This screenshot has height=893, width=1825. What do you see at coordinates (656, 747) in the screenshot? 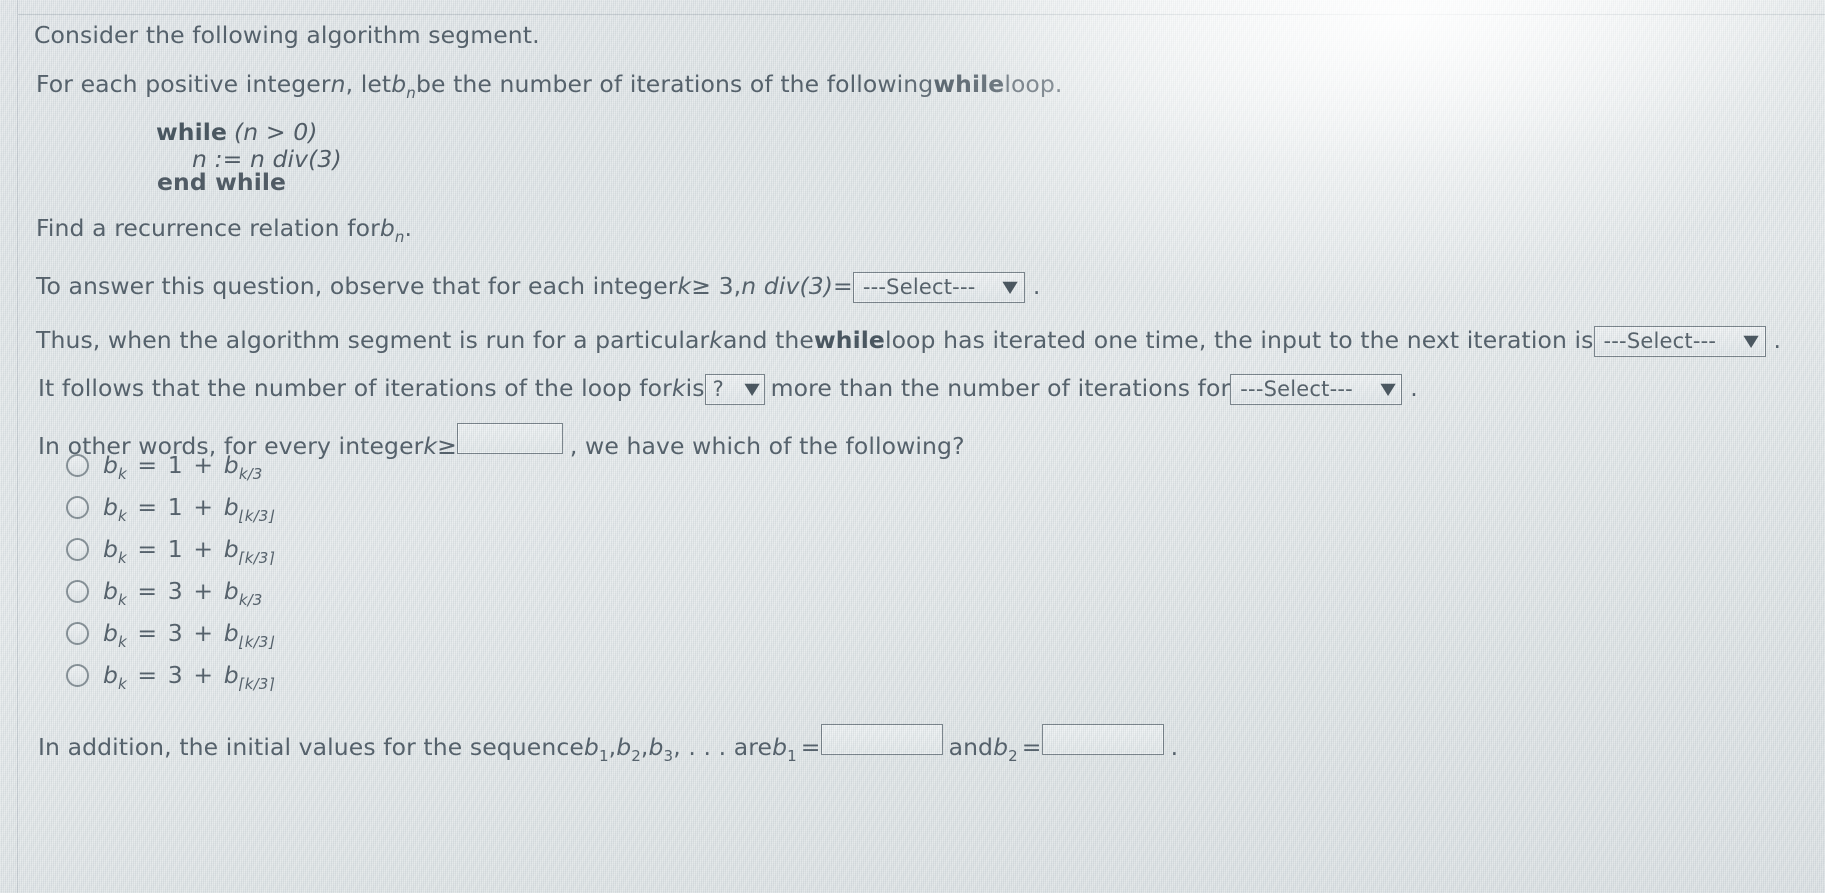
I see `initial-b3: b` at bounding box center [656, 747].